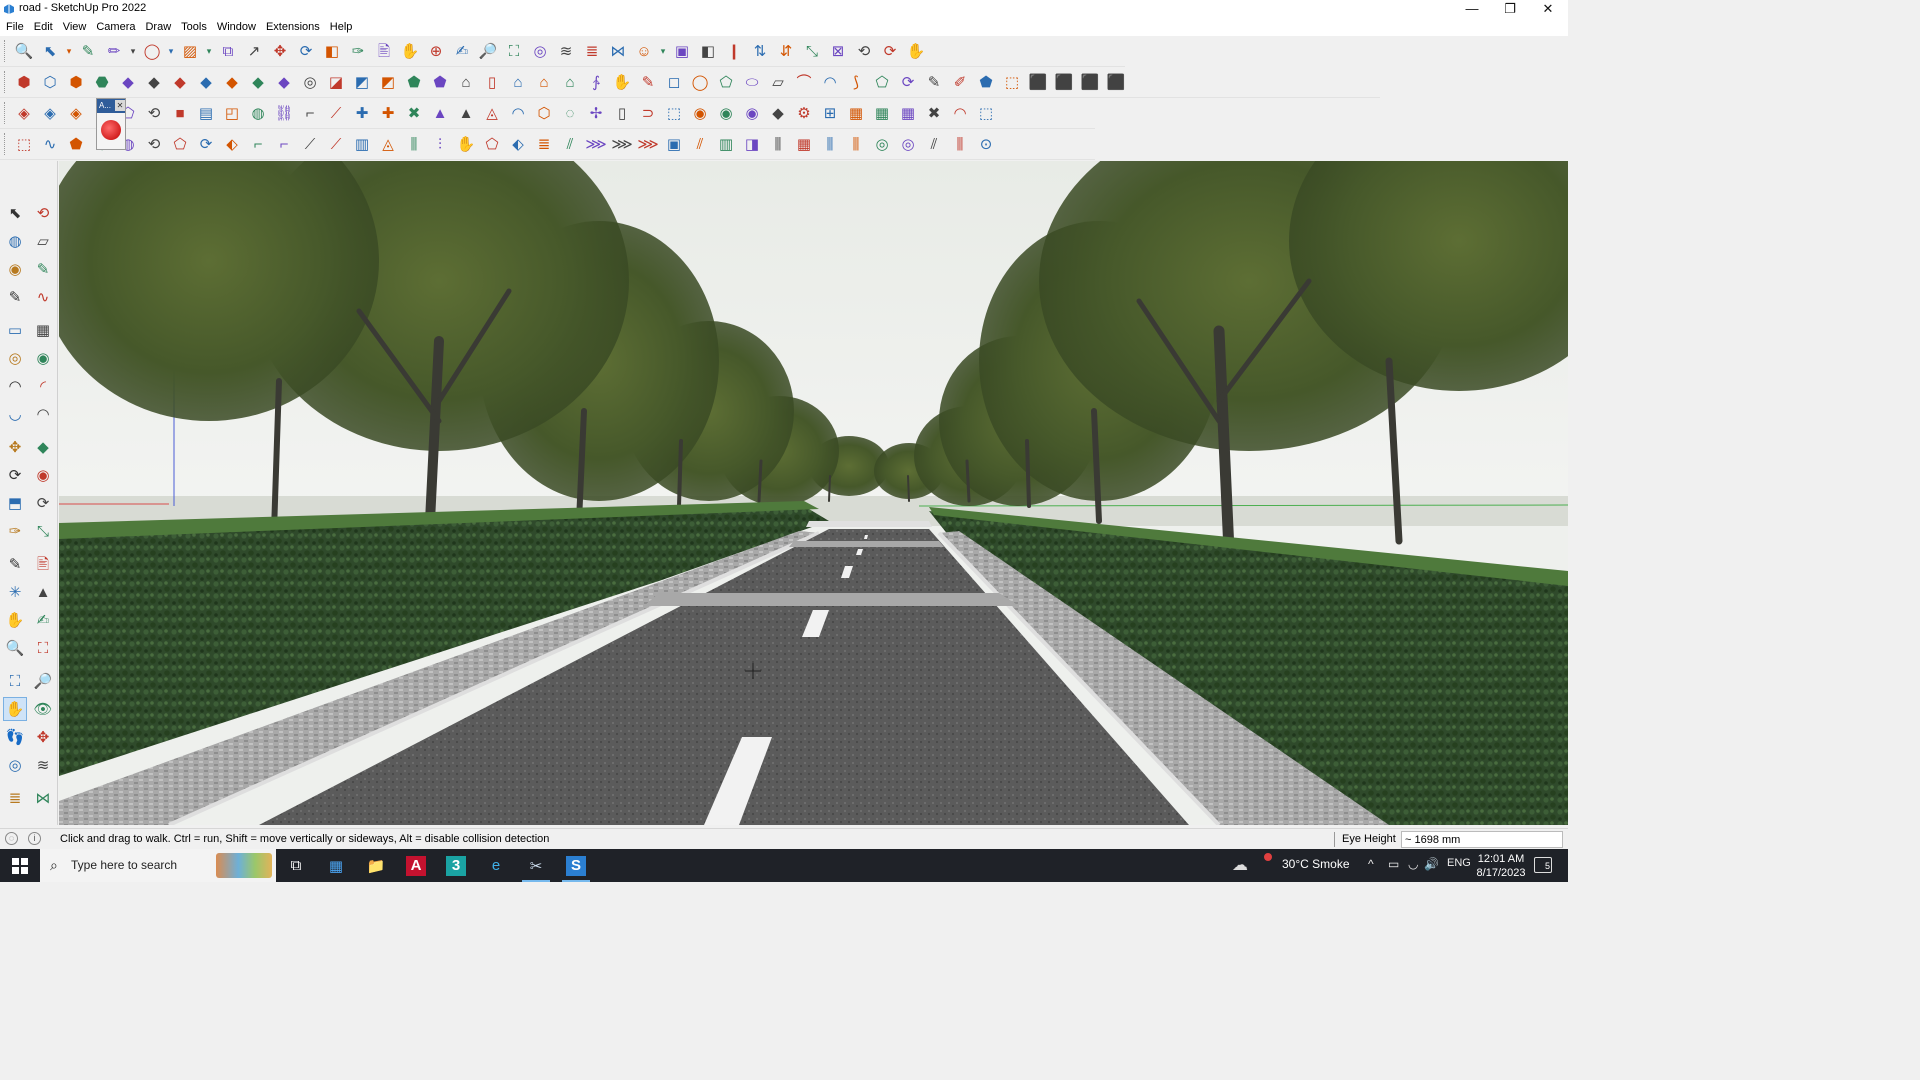 The image size is (1920, 1080). What do you see at coordinates (18, 27) in the screenshot?
I see `menu-file: File` at bounding box center [18, 27].